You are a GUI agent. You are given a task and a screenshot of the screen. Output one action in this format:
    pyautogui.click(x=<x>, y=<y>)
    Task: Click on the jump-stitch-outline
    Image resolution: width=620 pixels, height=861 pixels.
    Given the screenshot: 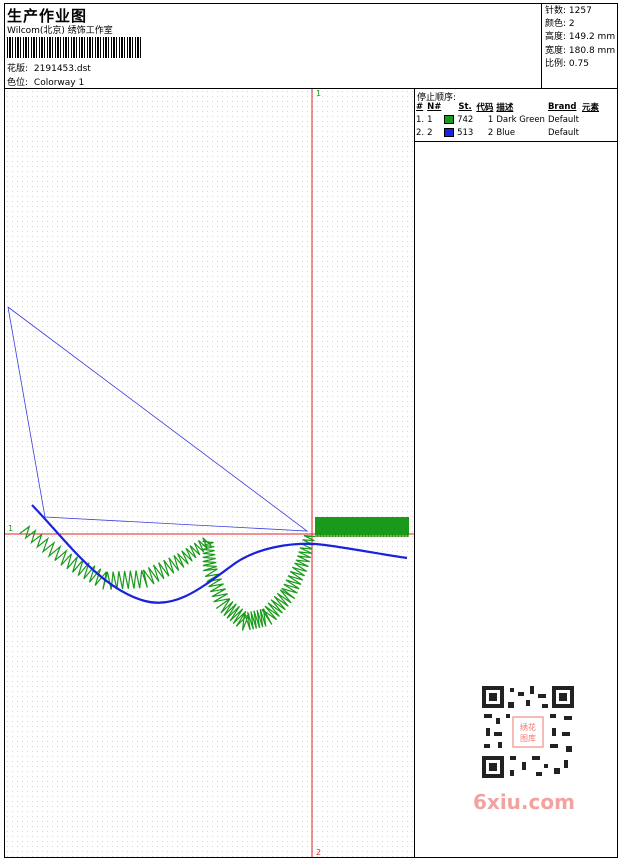 What is the action you would take?
    pyautogui.click(x=158, y=419)
    